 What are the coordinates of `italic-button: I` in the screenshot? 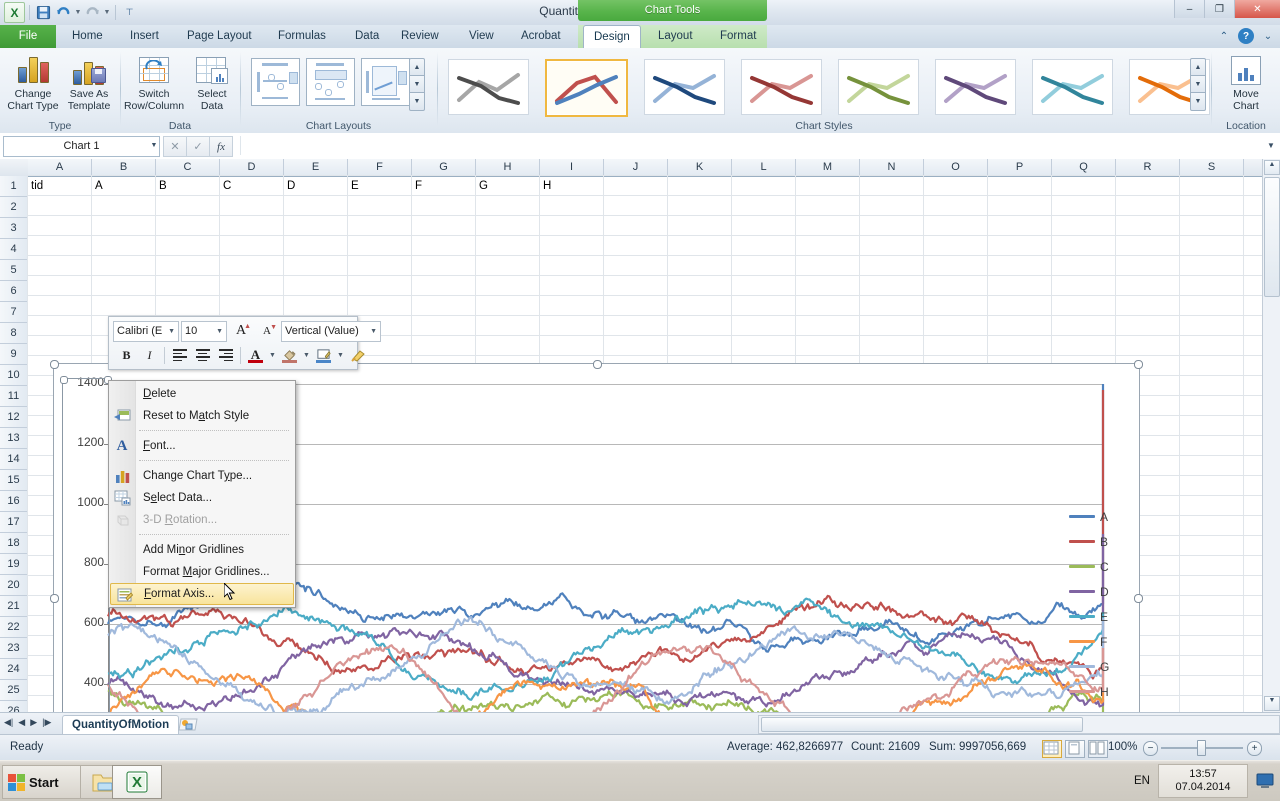 It's located at (149, 355).